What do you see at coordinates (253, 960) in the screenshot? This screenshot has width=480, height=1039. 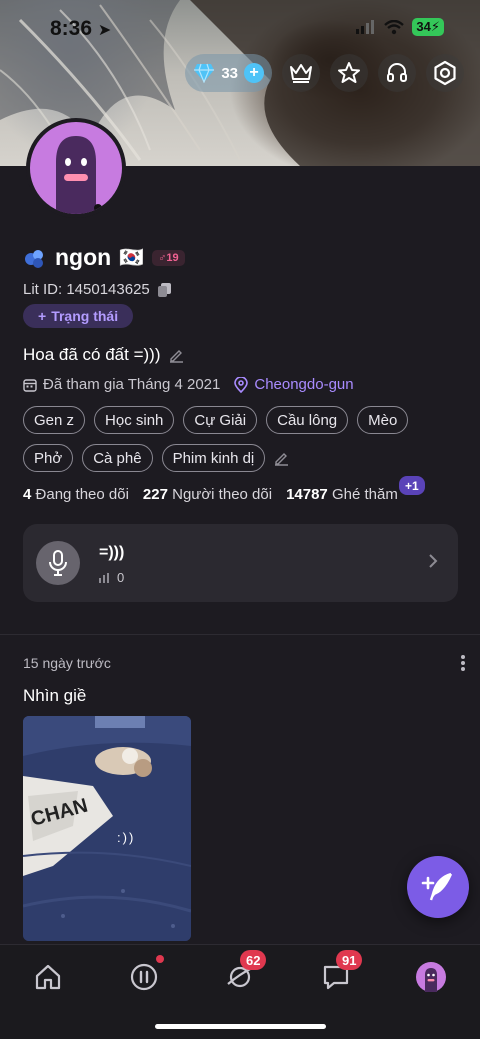 I see `explore-badge: 62` at bounding box center [253, 960].